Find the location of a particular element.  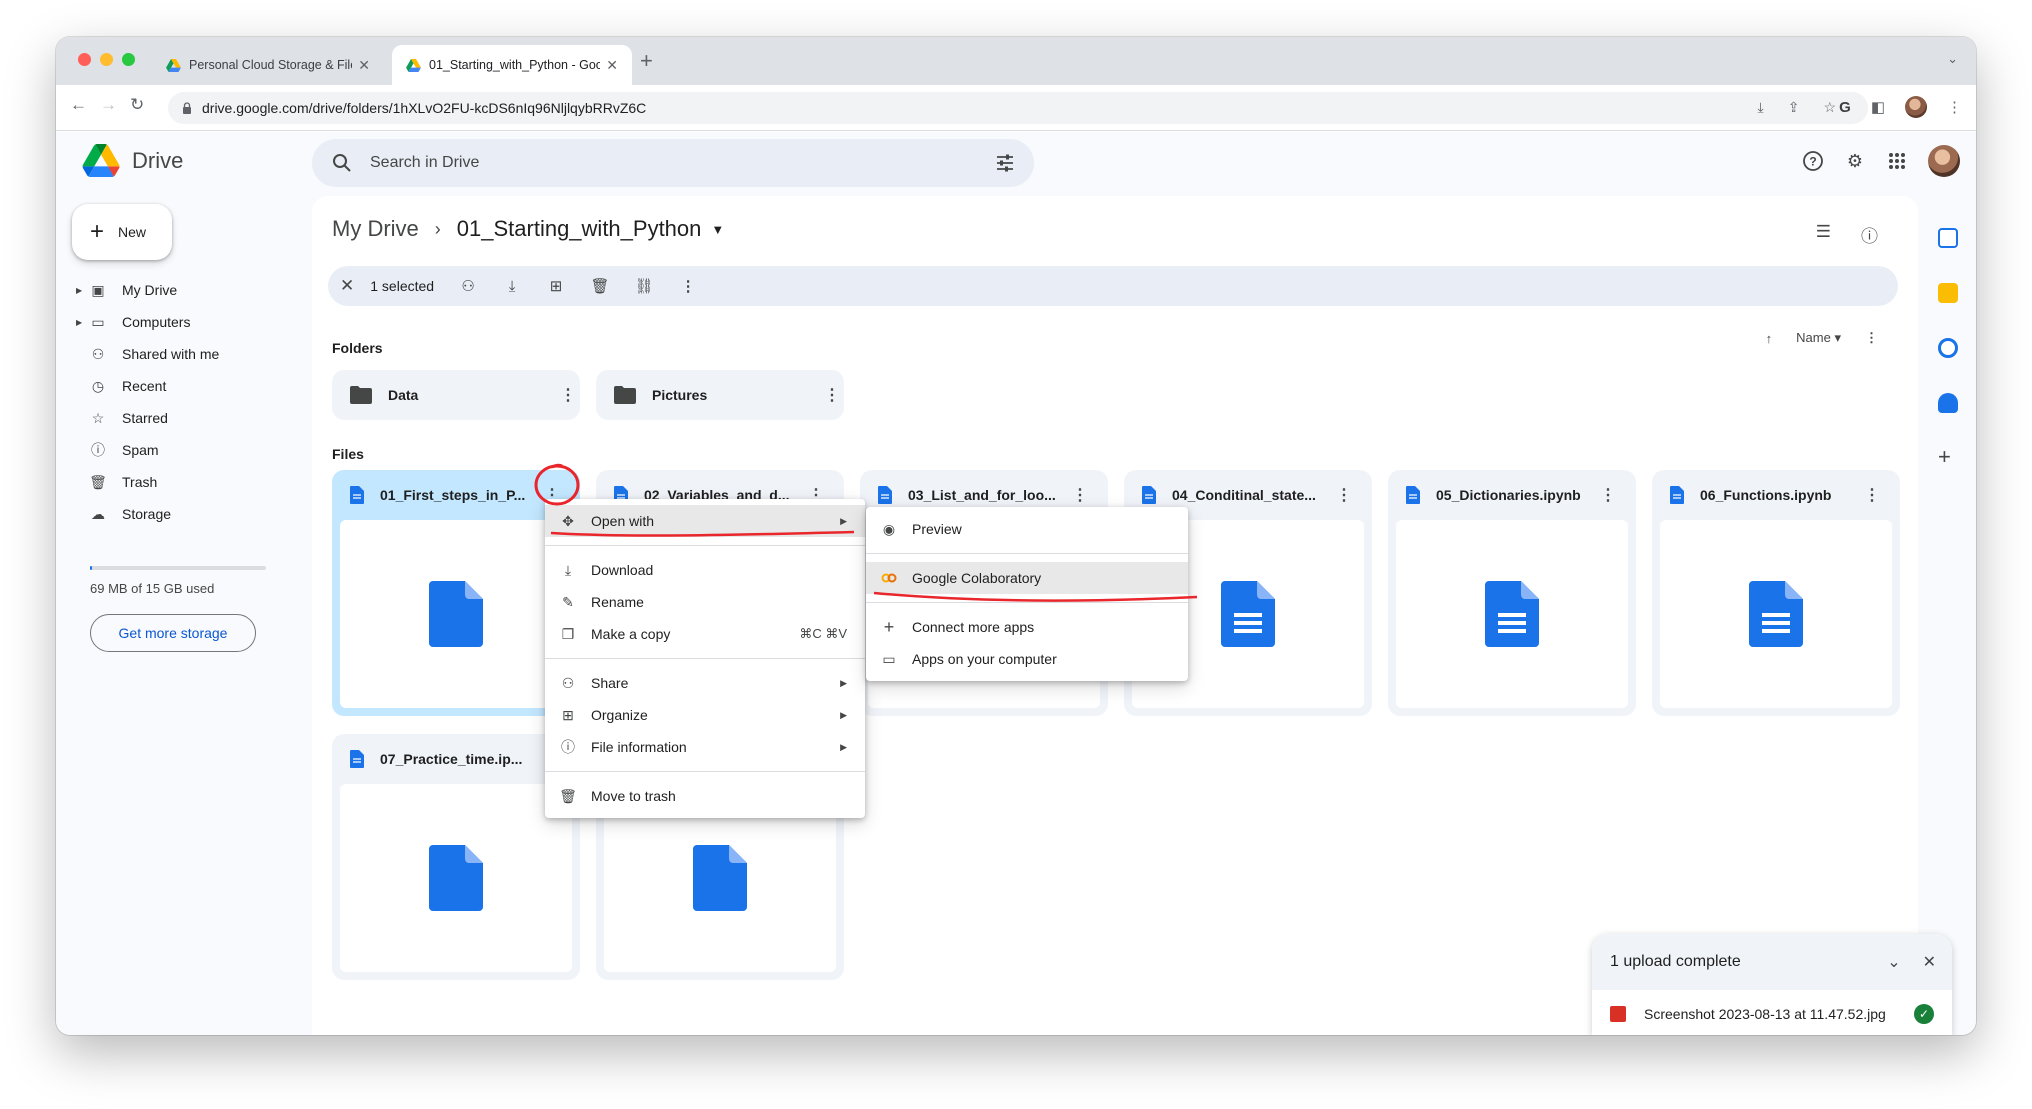

menu-connect-more-apps: + Connect more apps is located at coordinates (1027, 627).